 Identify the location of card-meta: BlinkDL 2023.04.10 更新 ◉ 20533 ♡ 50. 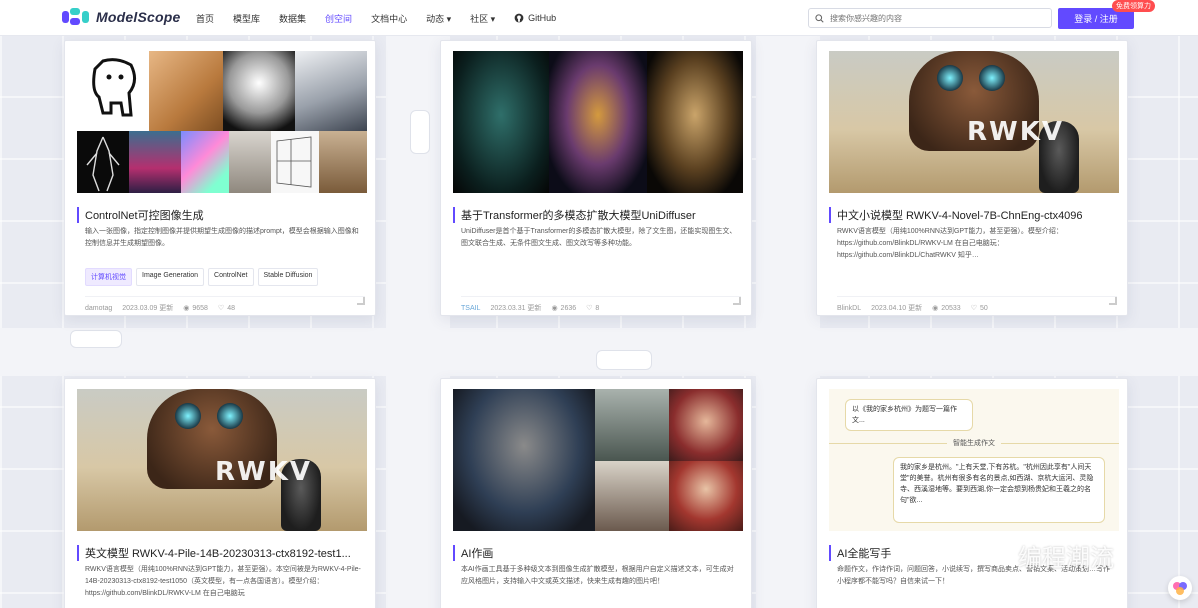
(977, 304).